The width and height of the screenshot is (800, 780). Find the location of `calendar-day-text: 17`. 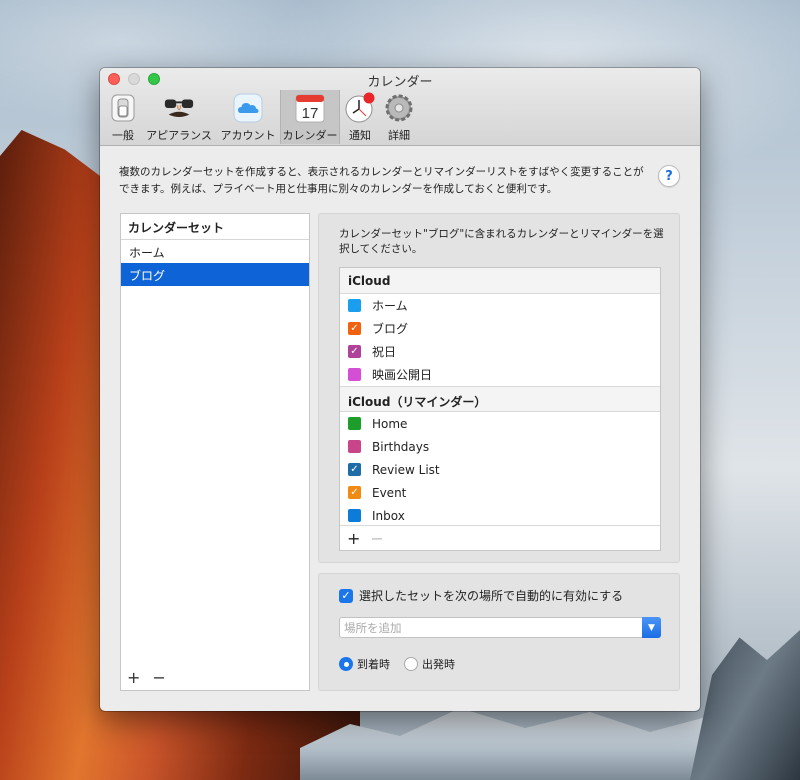

calendar-day-text: 17 is located at coordinates (310, 113).